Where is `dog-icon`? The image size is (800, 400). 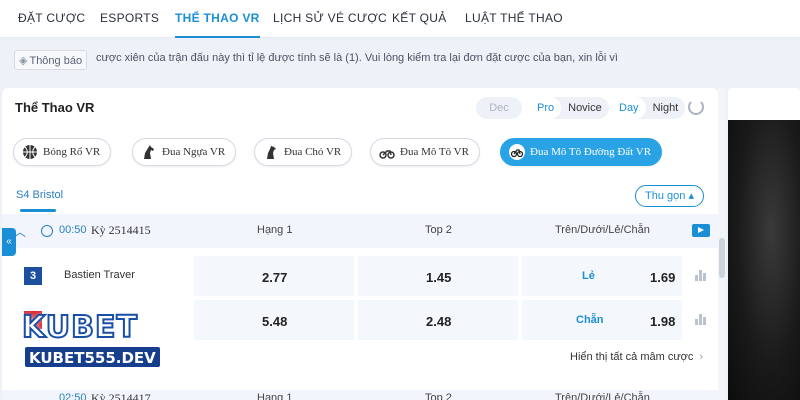 dog-icon is located at coordinates (271, 153).